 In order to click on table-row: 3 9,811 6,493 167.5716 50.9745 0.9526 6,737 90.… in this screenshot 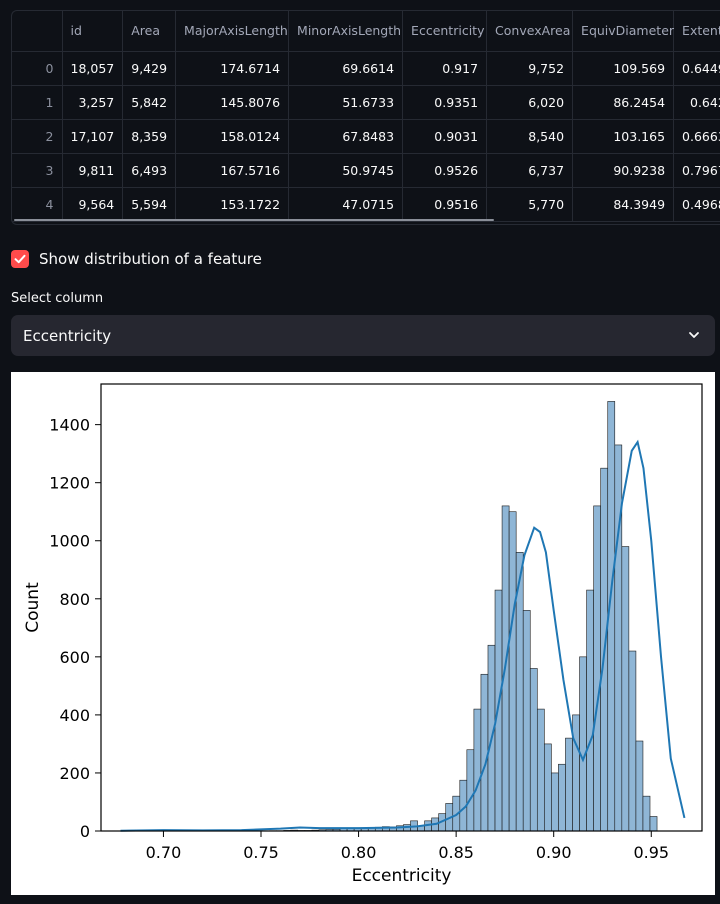, I will do `click(366, 170)`.